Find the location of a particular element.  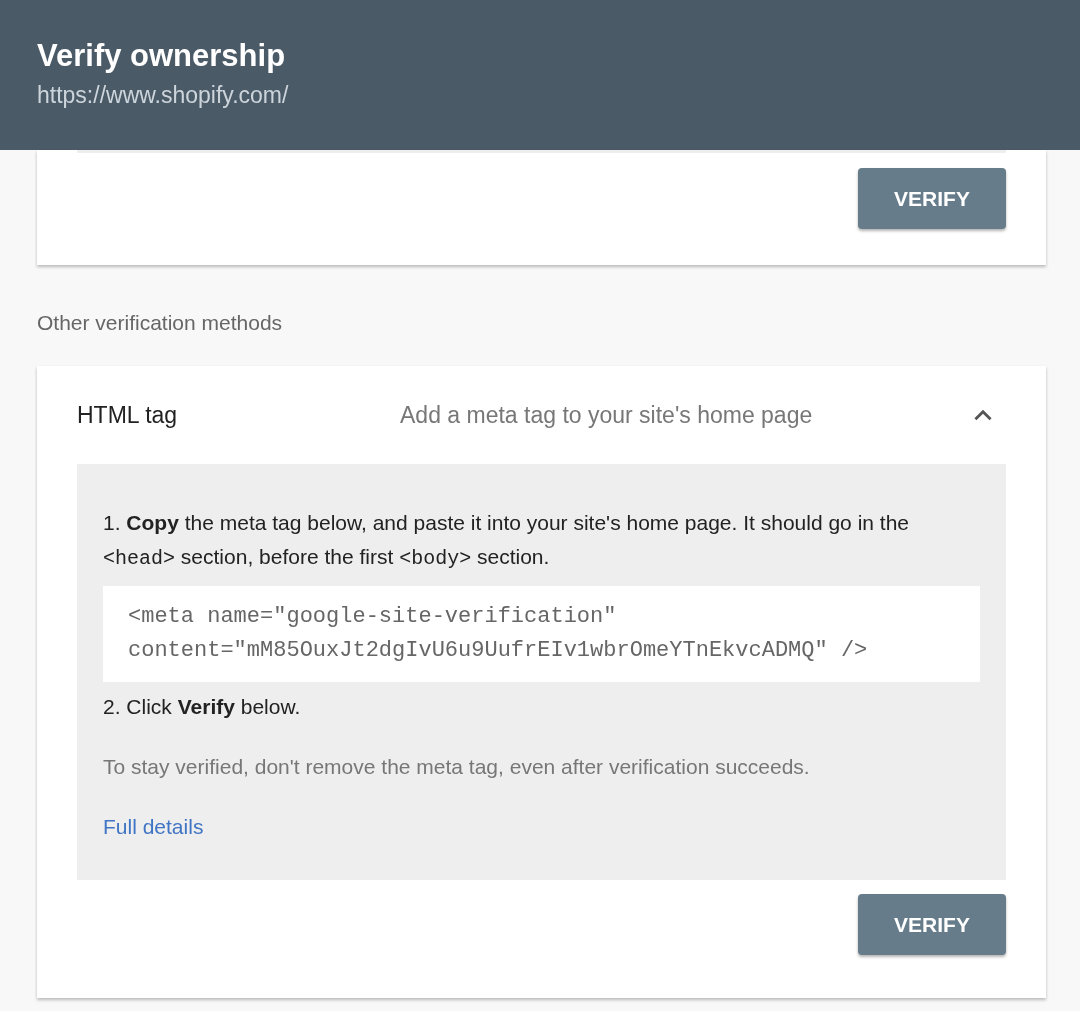

method-description: Add a meta tag to your site's home page is located at coordinates (607, 415).